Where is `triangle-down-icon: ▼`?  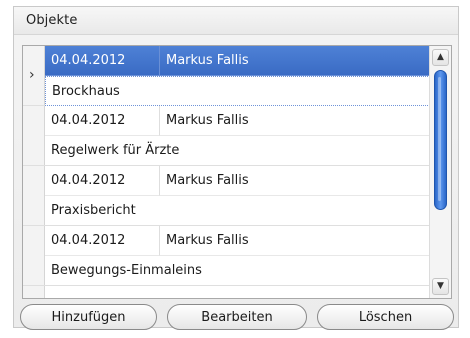 triangle-down-icon: ▼ is located at coordinates (440, 286).